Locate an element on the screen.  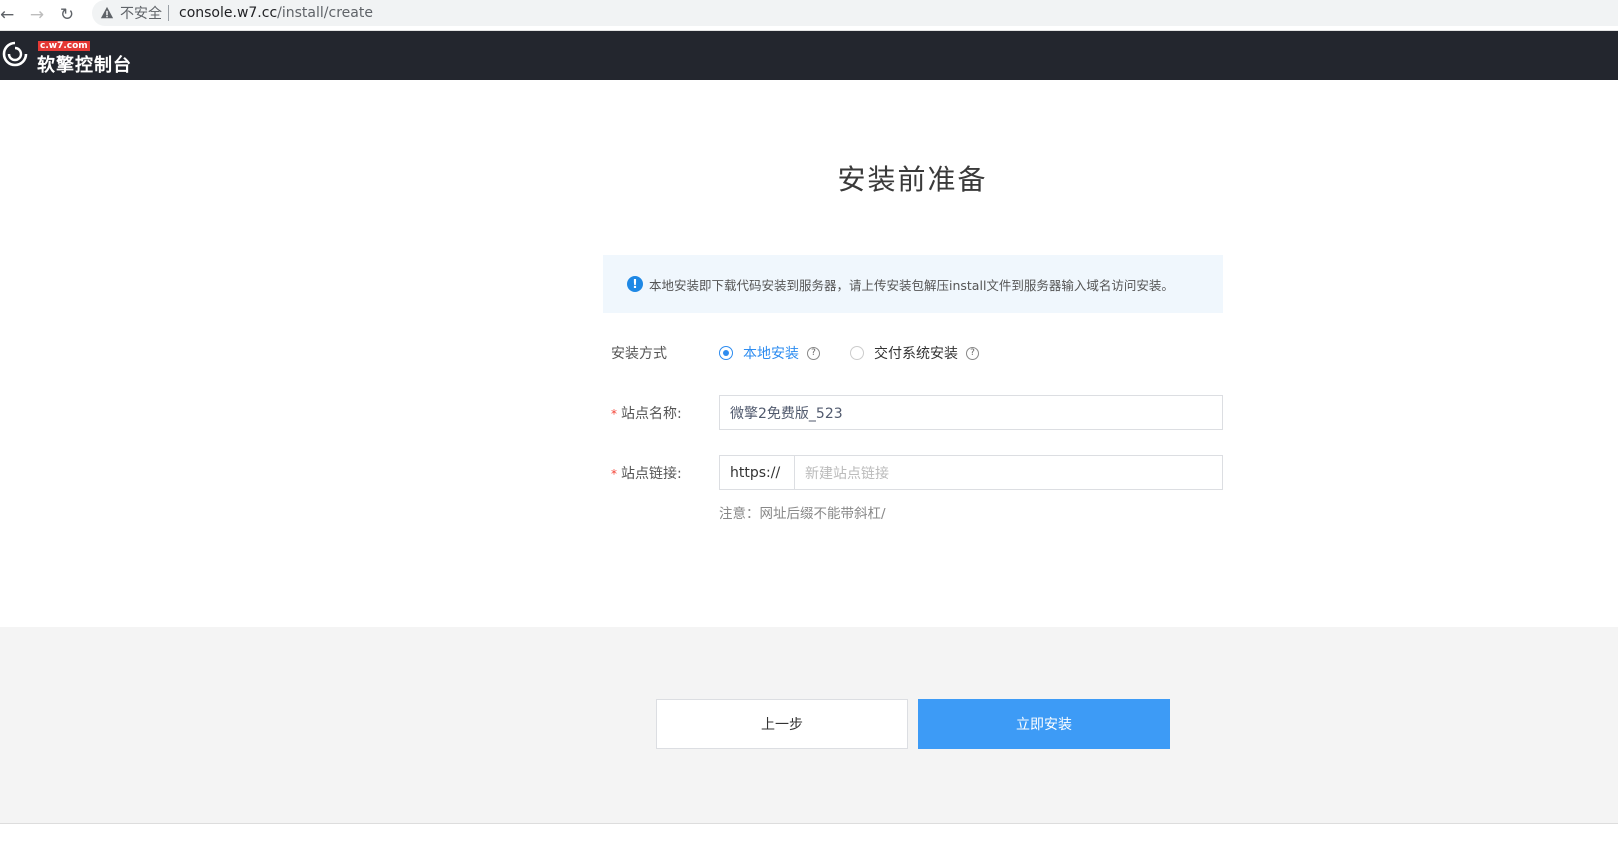
app-header: c.w7.com 软擎控制台 is located at coordinates (809, 55).